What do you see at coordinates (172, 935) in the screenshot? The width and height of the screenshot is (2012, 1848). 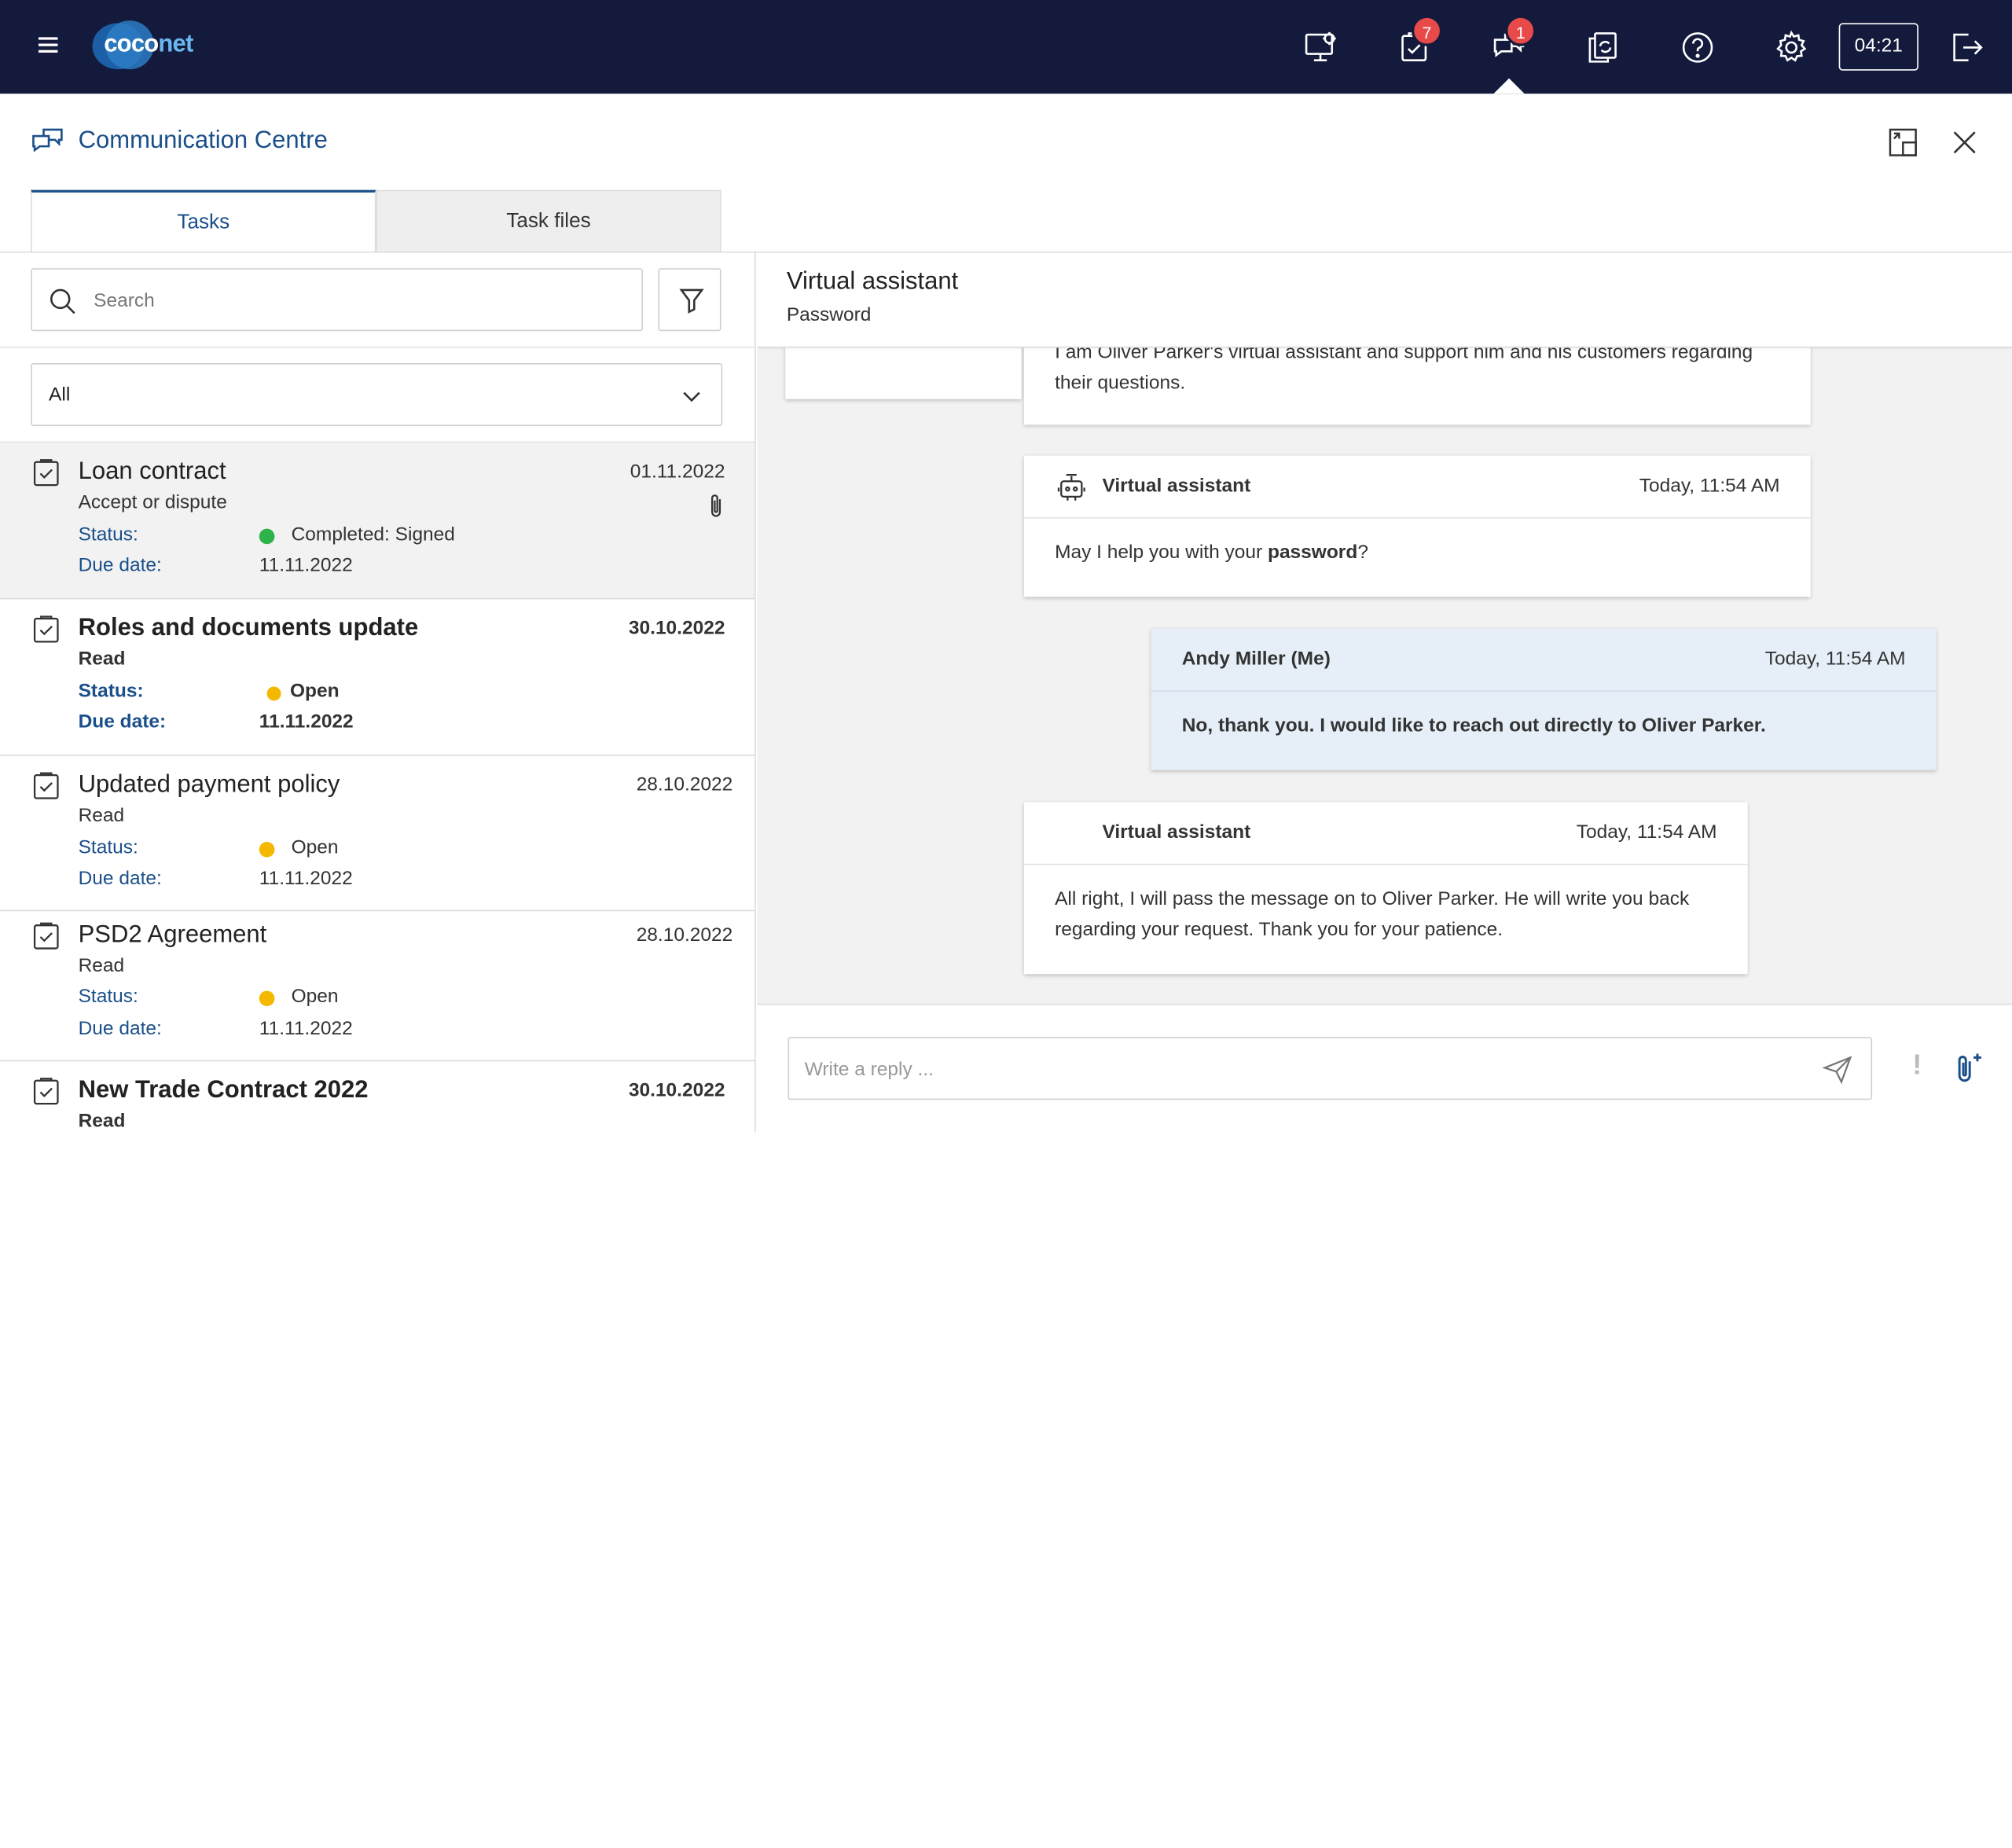 I see `task-title: PSD2 Agreement` at bounding box center [172, 935].